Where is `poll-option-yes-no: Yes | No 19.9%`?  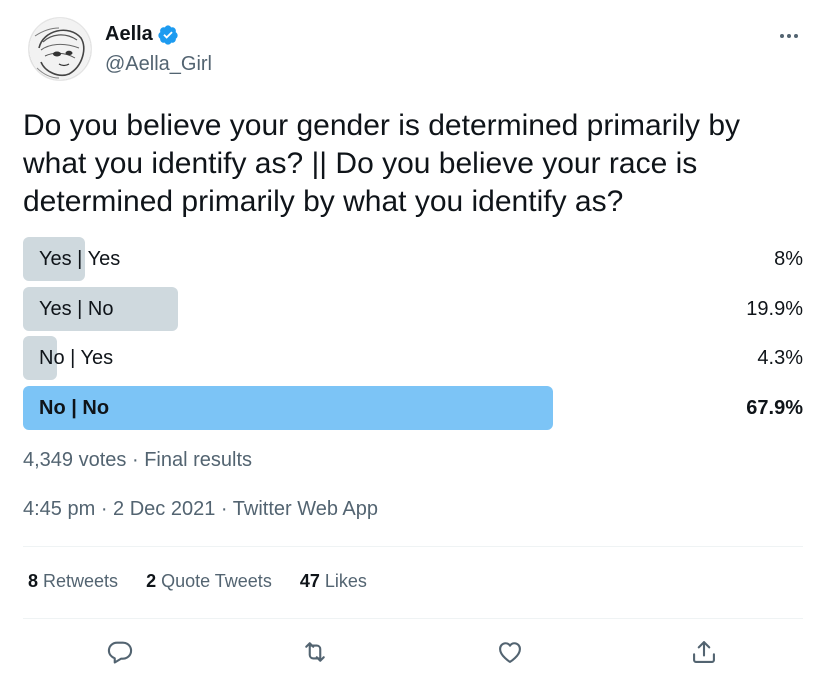
poll-option-yes-no: Yes | No 19.9% is located at coordinates (413, 308).